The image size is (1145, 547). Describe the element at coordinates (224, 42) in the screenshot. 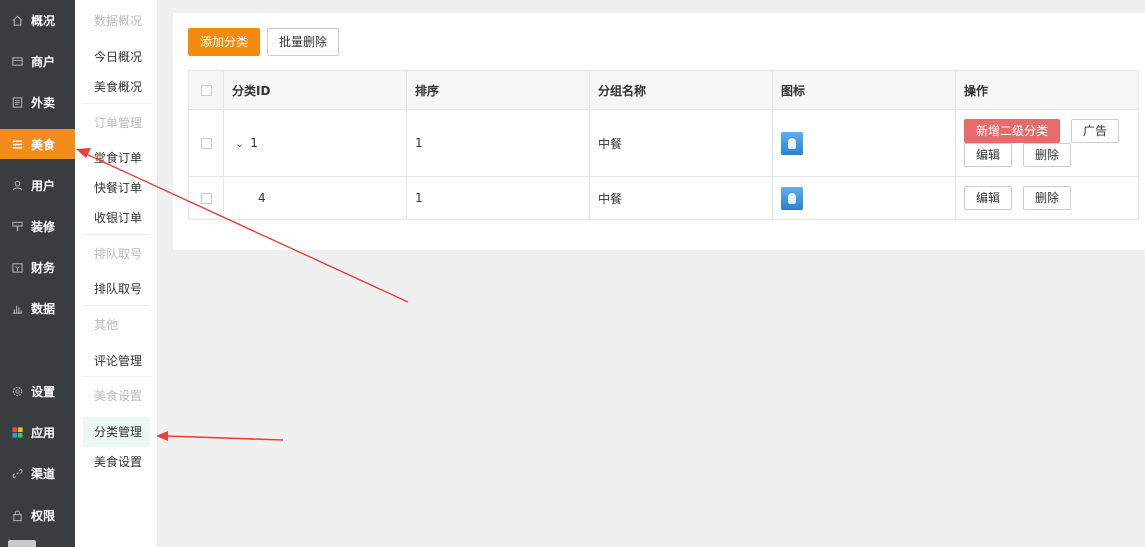

I see `add-category-button: 添加分类` at that location.